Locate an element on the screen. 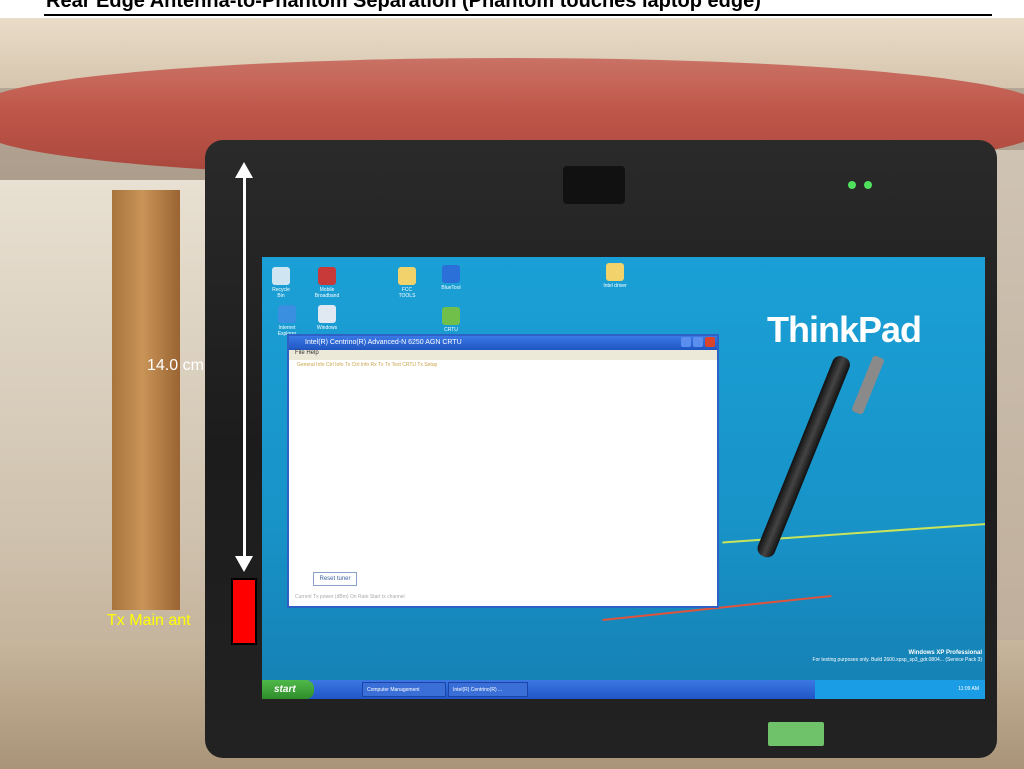 The height and width of the screenshot is (769, 1024). dimension-line is located at coordinates (244, 368).